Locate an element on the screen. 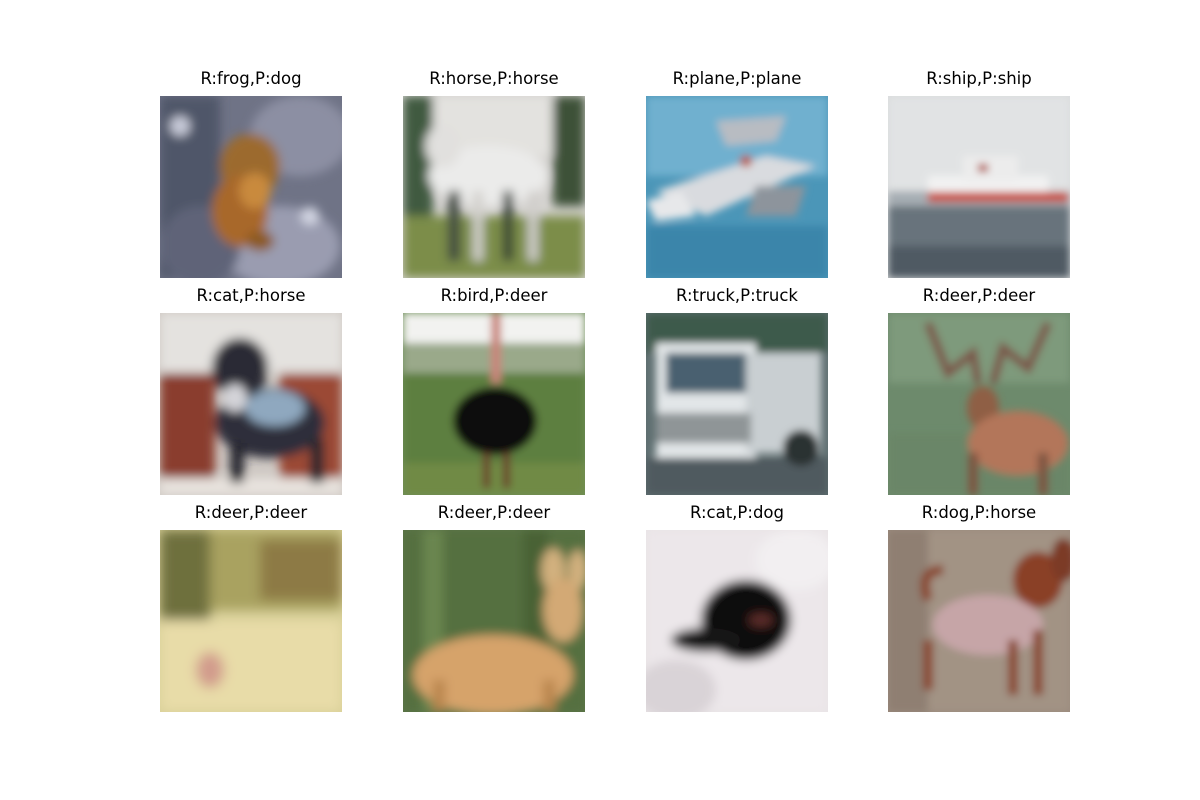 This screenshot has height=800, width=1200. bird-image is located at coordinates (494, 404).